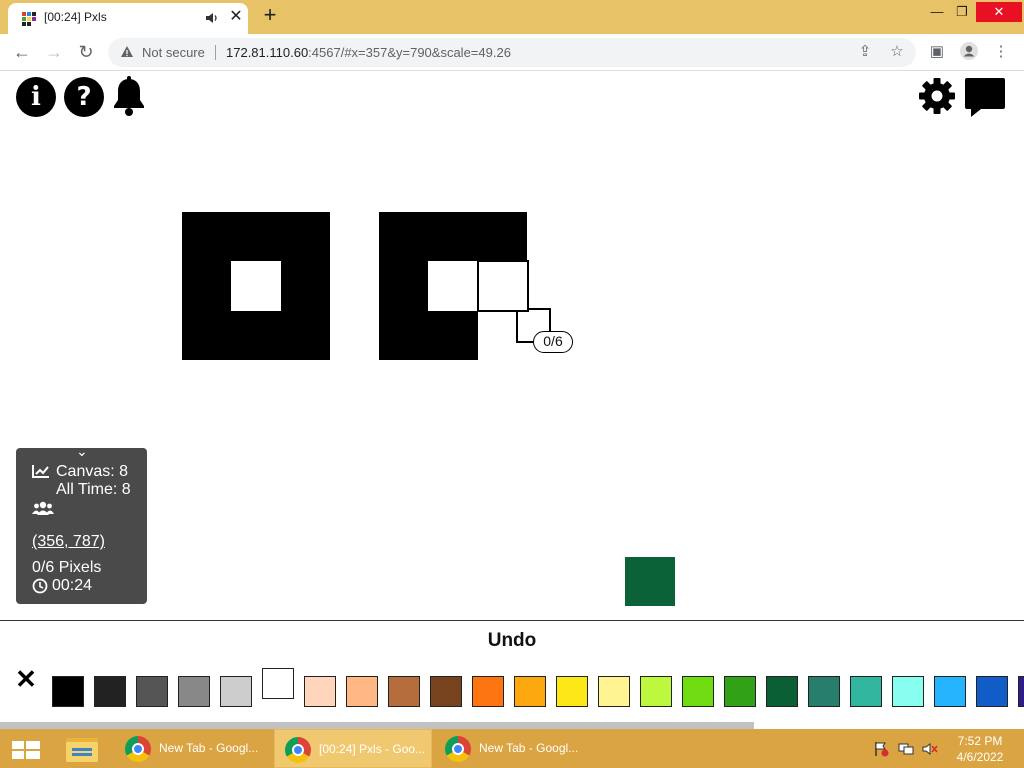  Describe the element at coordinates (512, 675) in the screenshot. I see `palette-bar: Undo ✕` at that location.